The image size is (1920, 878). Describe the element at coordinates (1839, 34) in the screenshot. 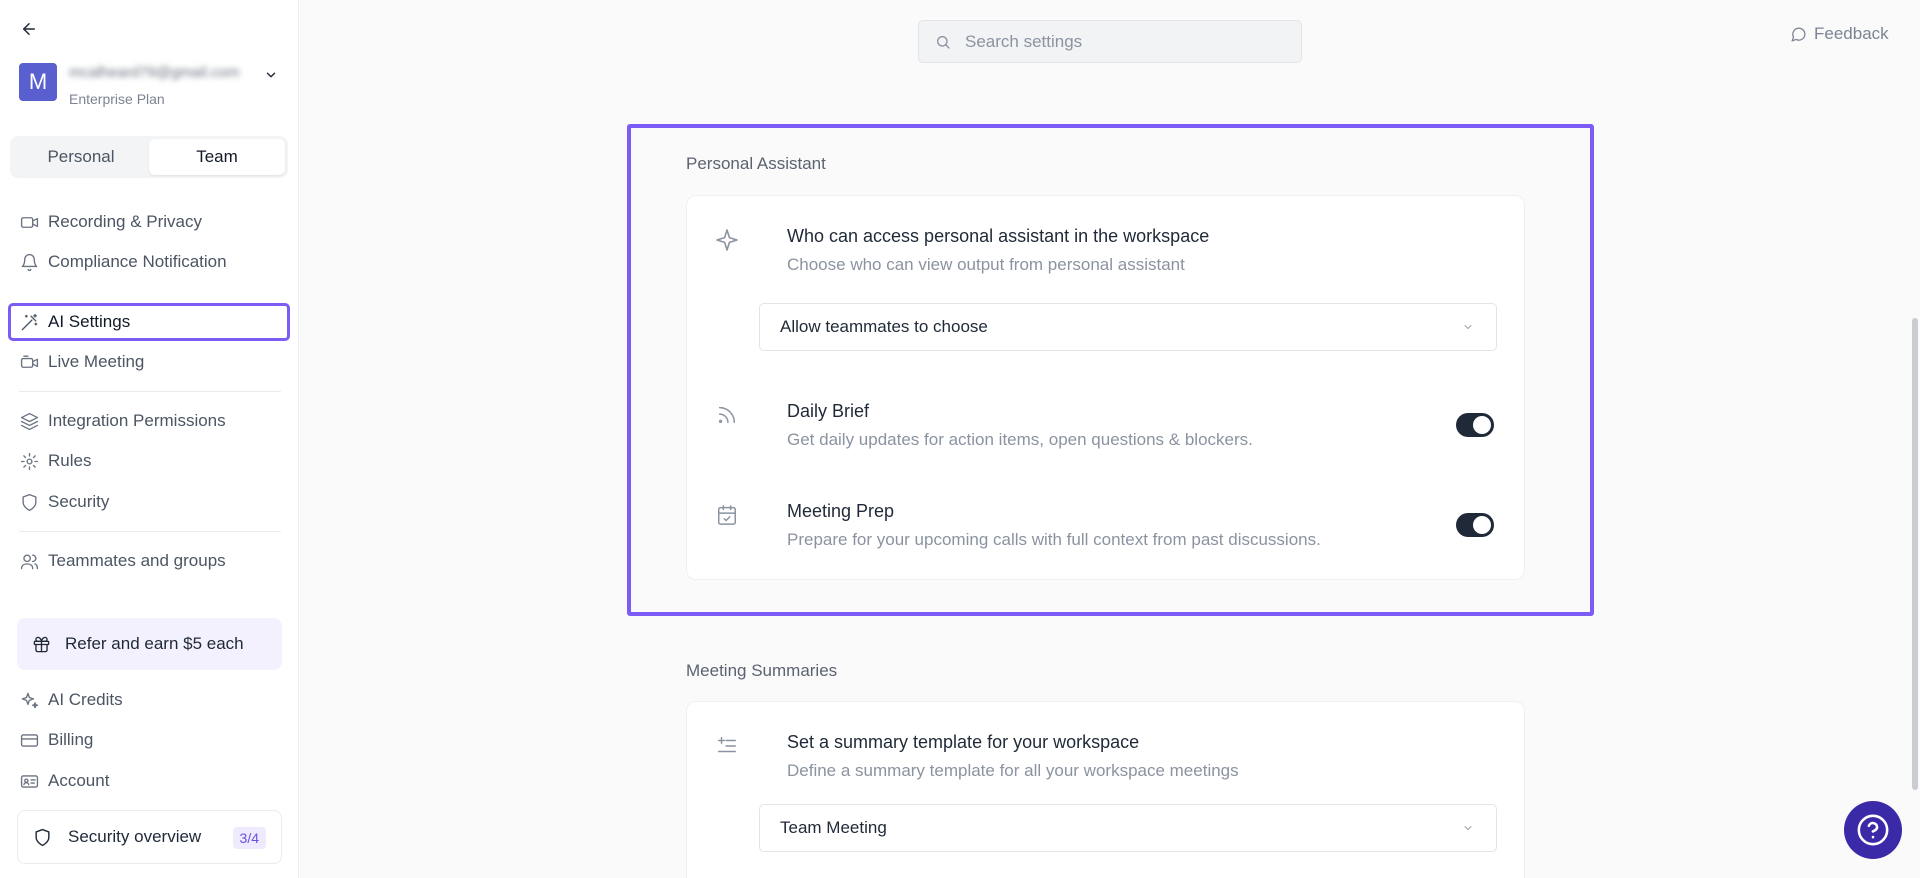

I see `feedback-button: Feedback` at that location.